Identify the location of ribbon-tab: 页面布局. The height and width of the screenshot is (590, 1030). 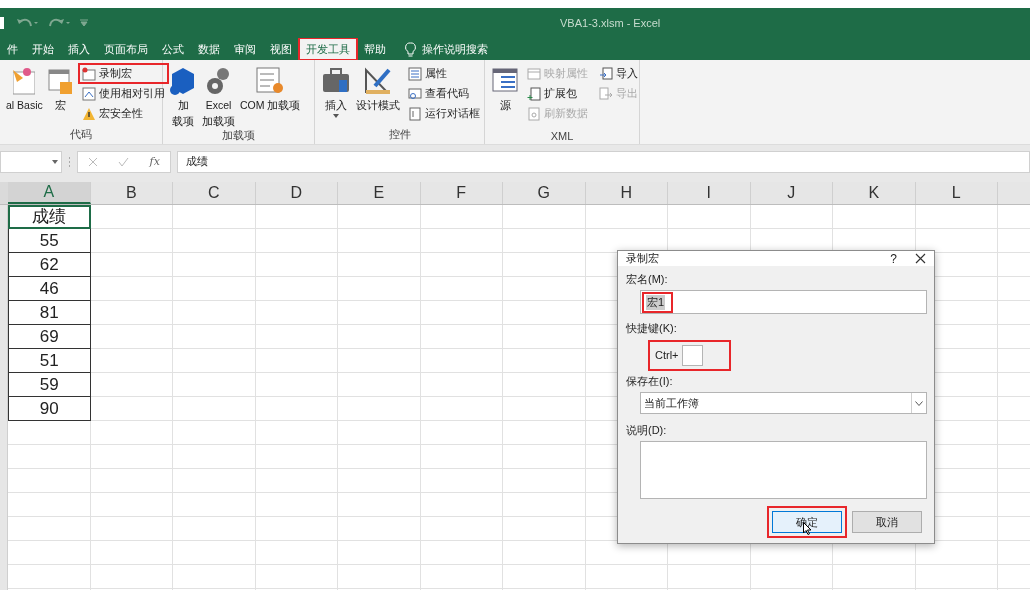
(126, 49).